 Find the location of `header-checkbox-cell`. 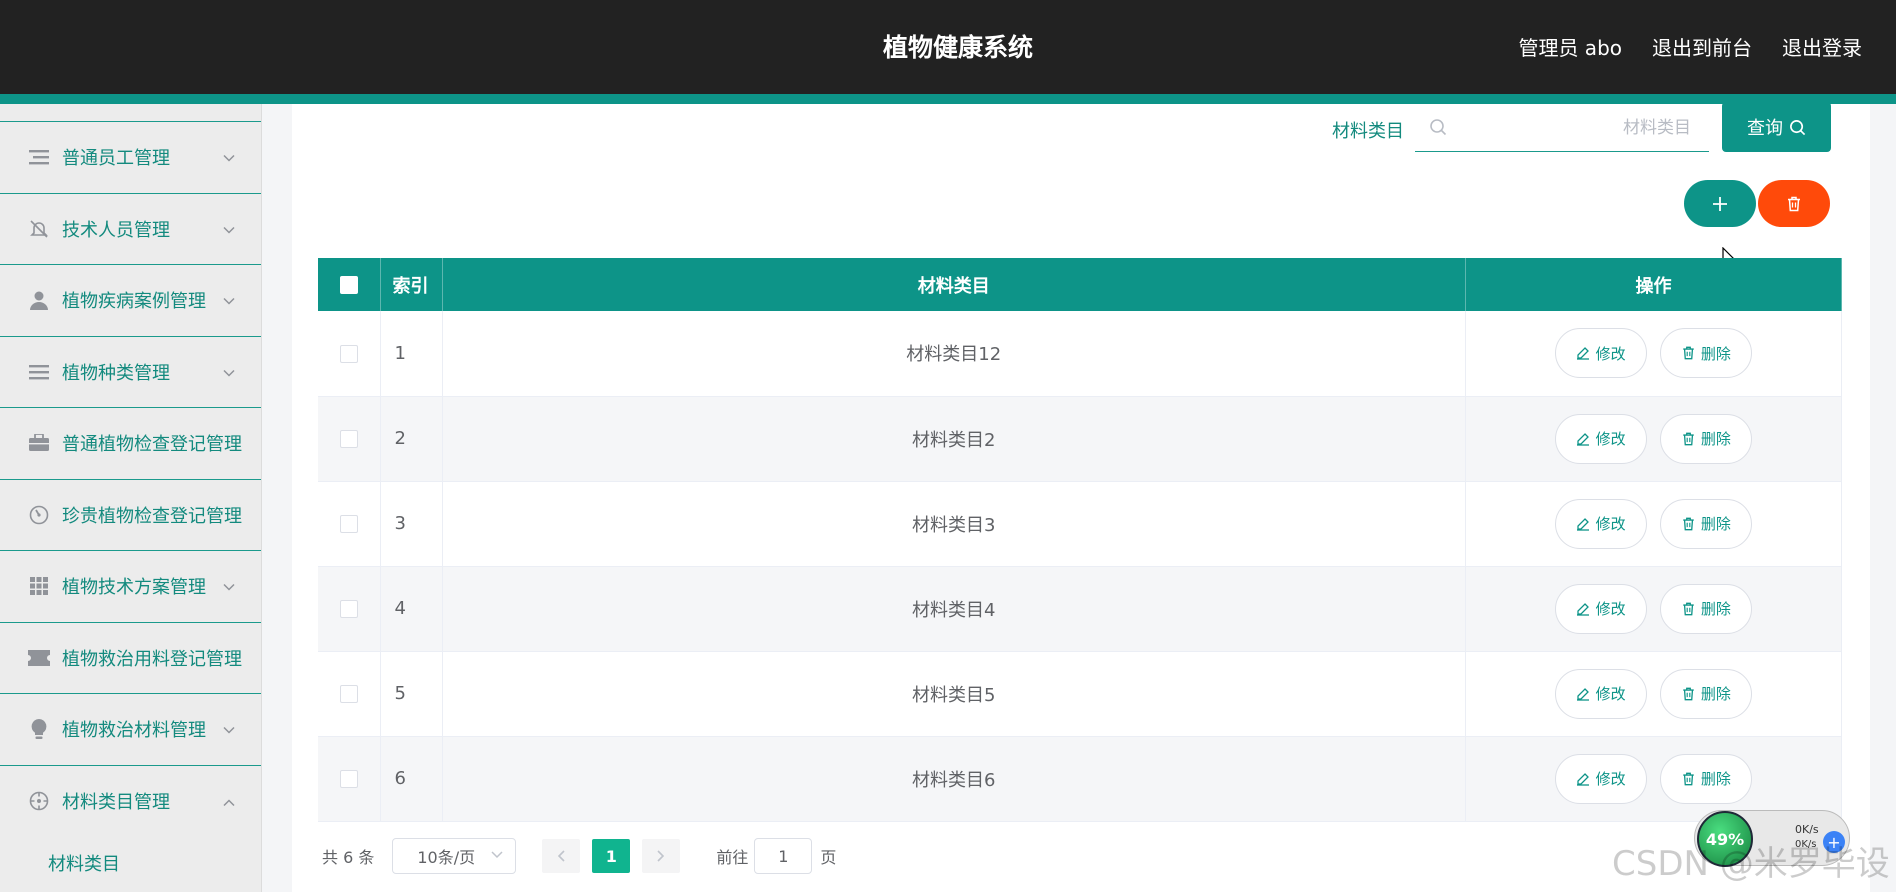

header-checkbox-cell is located at coordinates (349, 284).